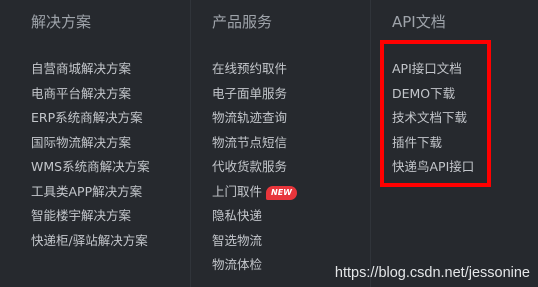 This screenshot has width=538, height=287. Describe the element at coordinates (90, 216) in the screenshot. I see `link-smart-building-solution: 智能楼宇解决方案` at that location.